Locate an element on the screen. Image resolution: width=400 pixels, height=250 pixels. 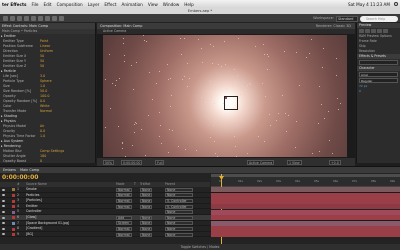
play-icon is located at coordinates (373, 31).